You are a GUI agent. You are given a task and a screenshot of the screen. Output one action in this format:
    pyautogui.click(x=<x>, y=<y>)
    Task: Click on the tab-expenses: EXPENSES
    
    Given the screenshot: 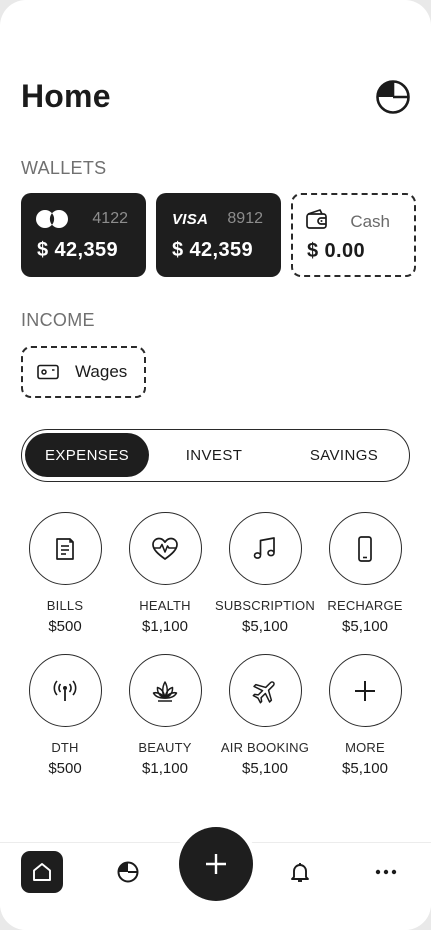 What is the action you would take?
    pyautogui.click(x=87, y=455)
    